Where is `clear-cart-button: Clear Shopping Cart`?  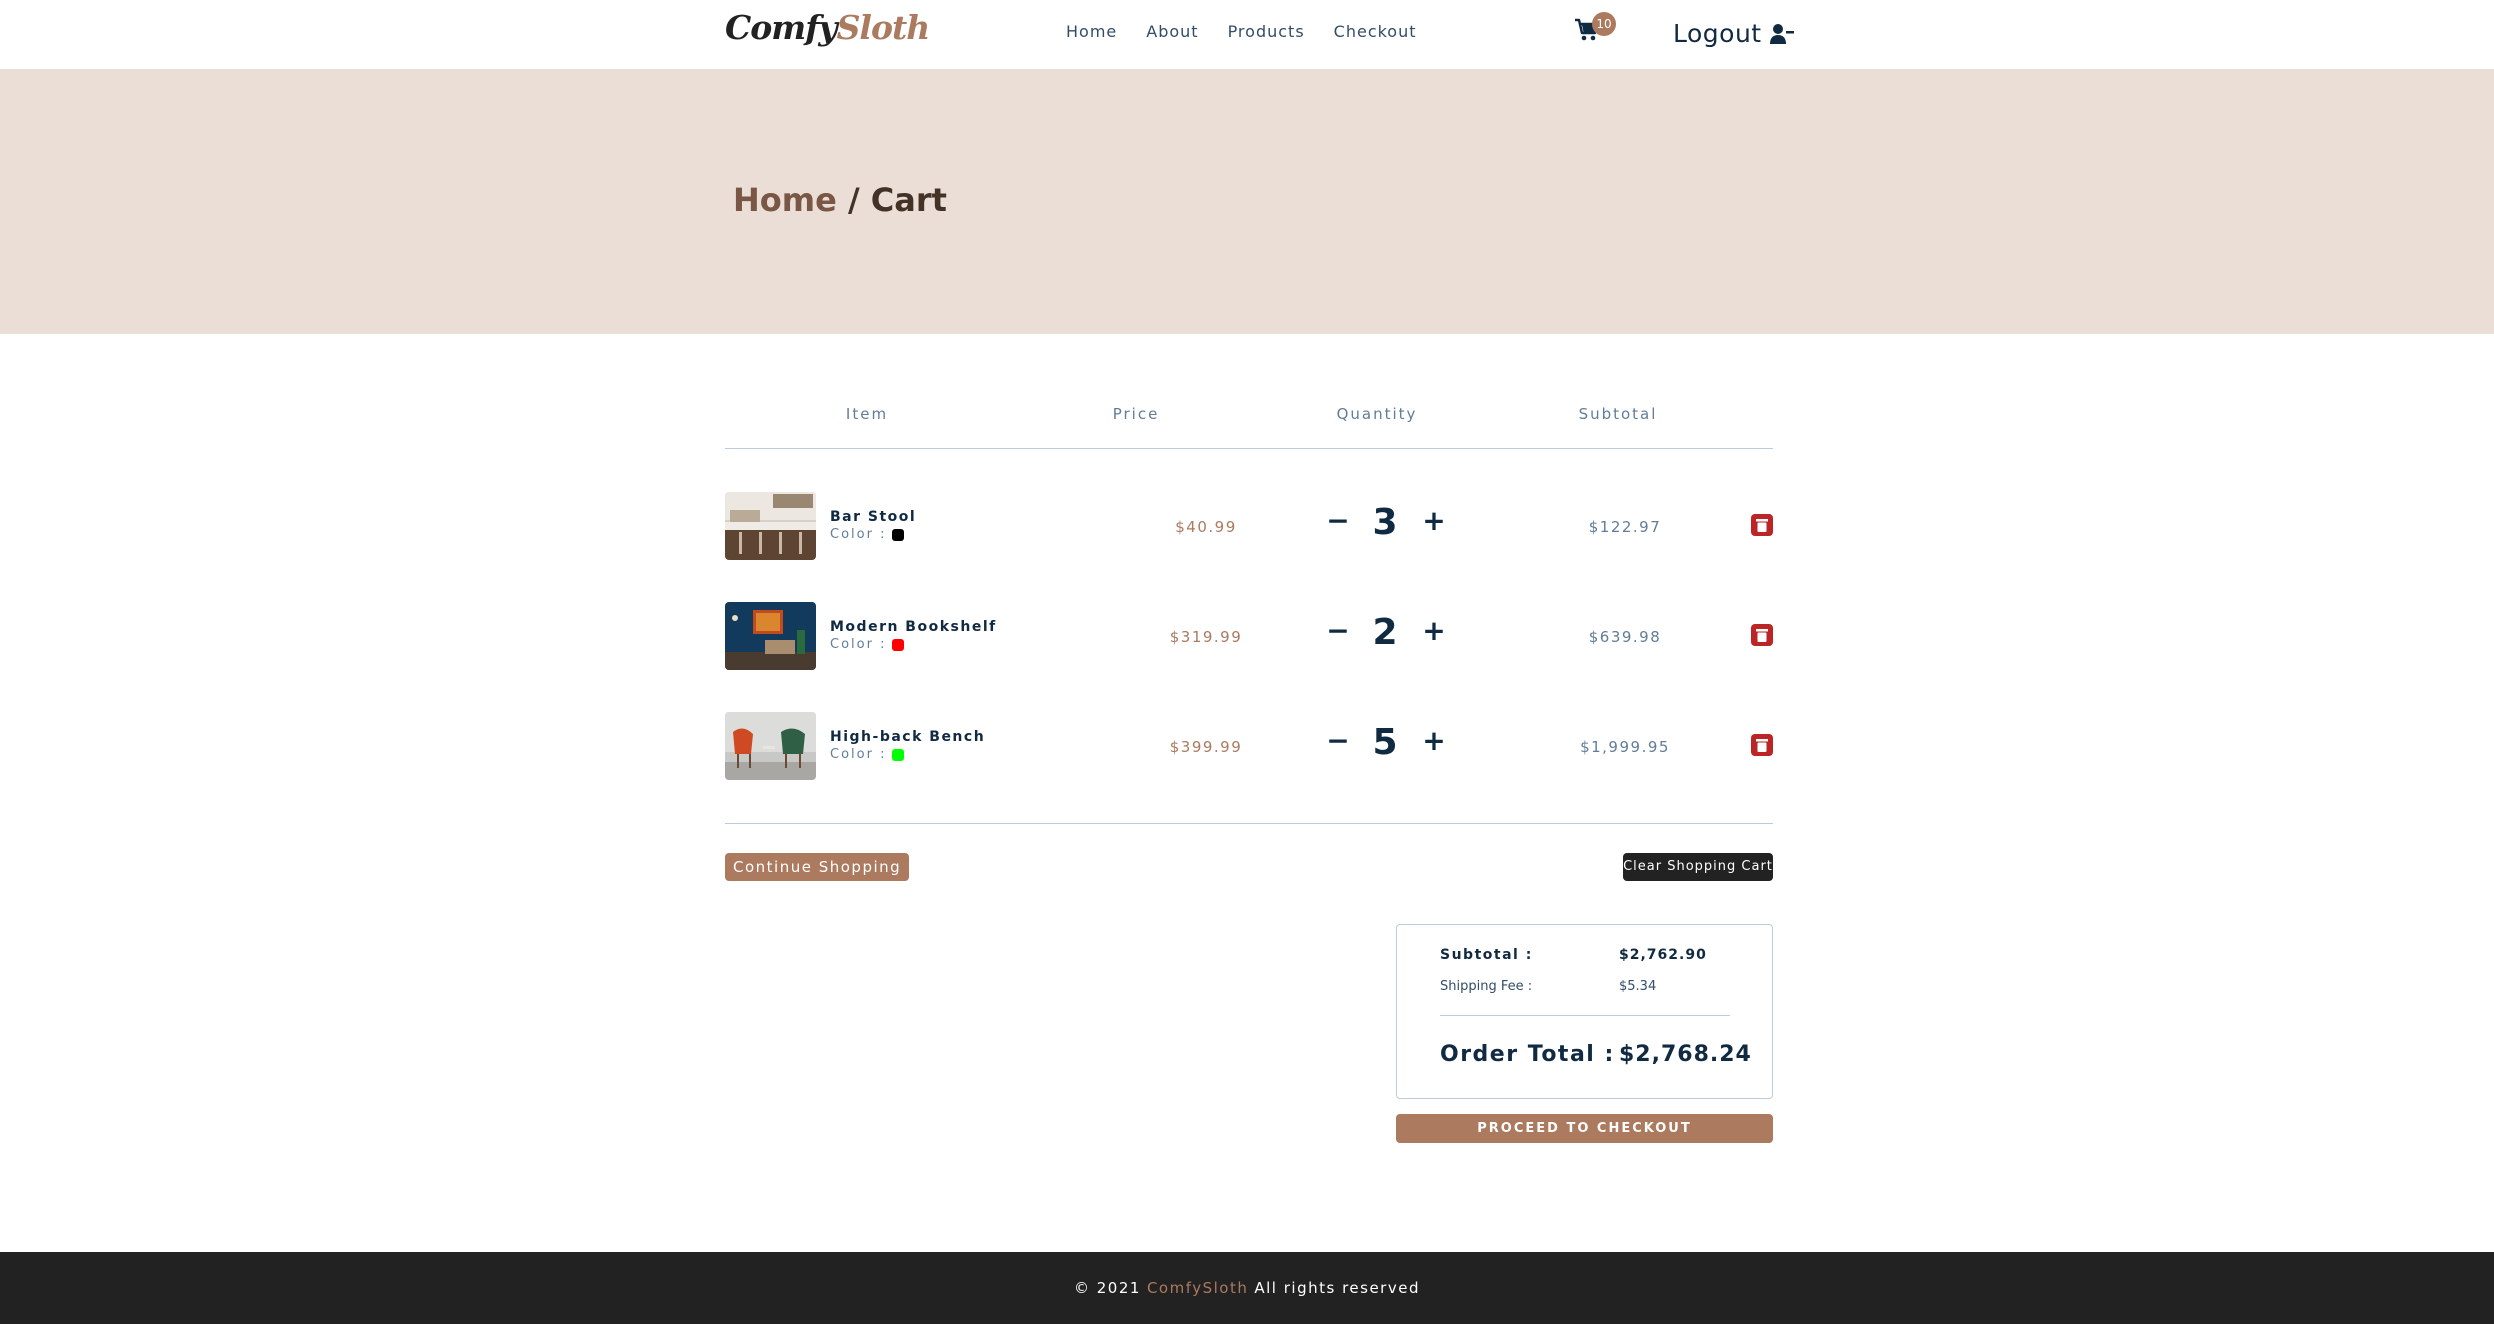 clear-cart-button: Clear Shopping Cart is located at coordinates (1698, 867).